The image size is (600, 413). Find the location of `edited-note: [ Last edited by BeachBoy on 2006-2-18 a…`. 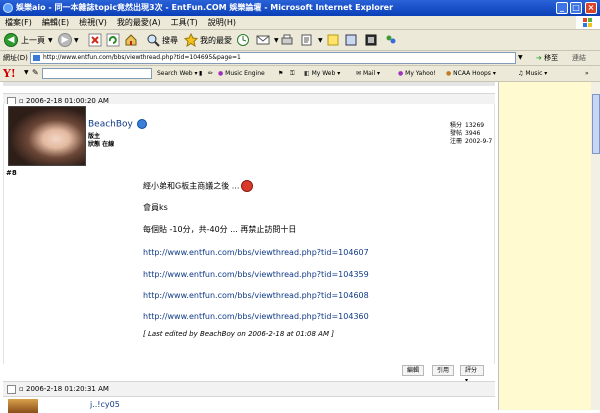

edited-note: [ Last edited by BeachBoy on 2006-2-18 a… is located at coordinates (238, 334).